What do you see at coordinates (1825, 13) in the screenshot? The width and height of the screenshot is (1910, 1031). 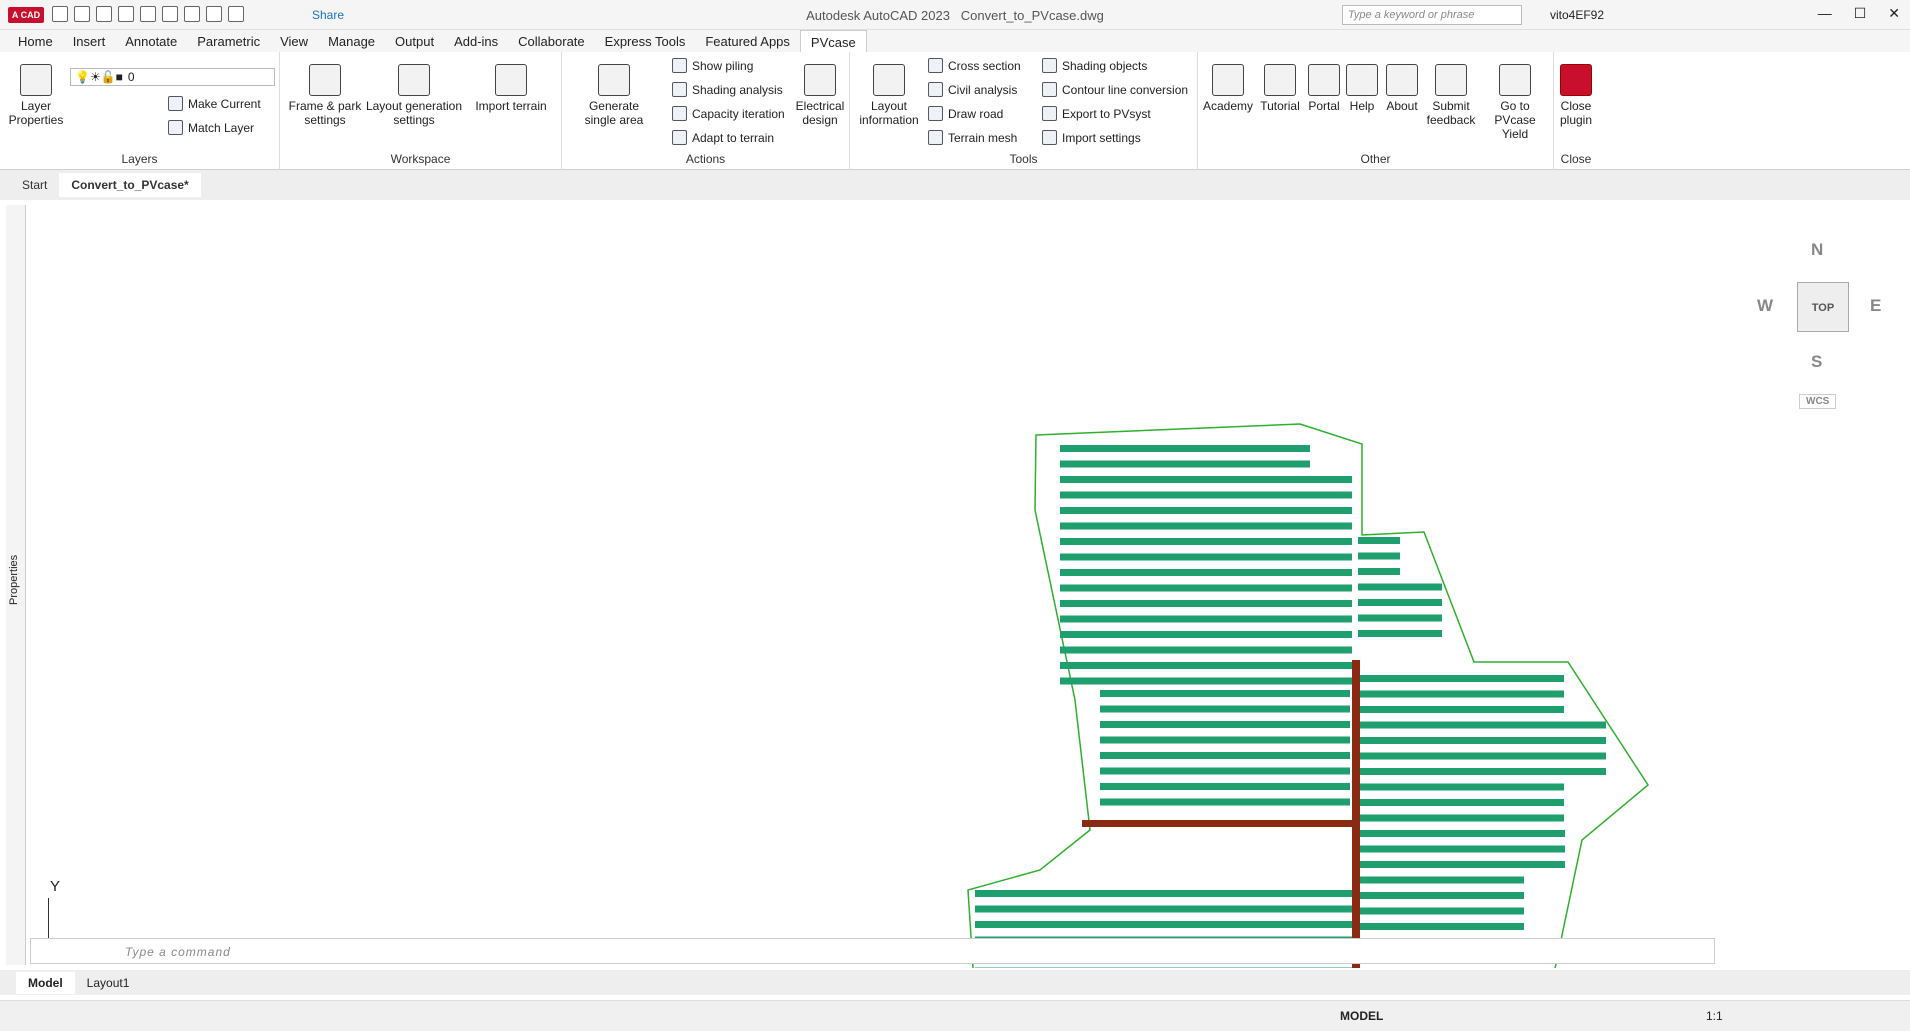 I see `minimize-icon: —` at bounding box center [1825, 13].